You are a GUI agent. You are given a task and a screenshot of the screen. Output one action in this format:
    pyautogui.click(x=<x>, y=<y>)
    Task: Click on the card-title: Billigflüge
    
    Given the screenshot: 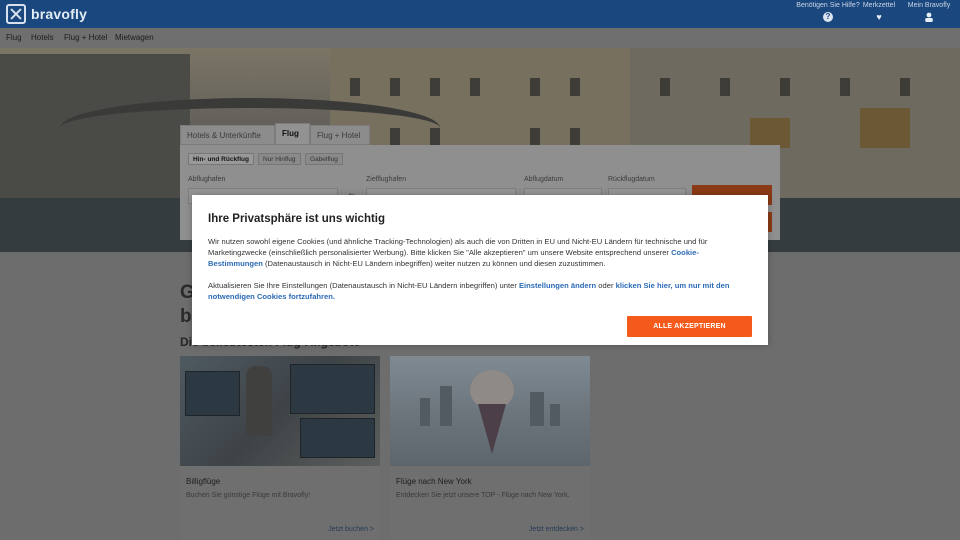 What is the action you would take?
    pyautogui.click(x=203, y=481)
    